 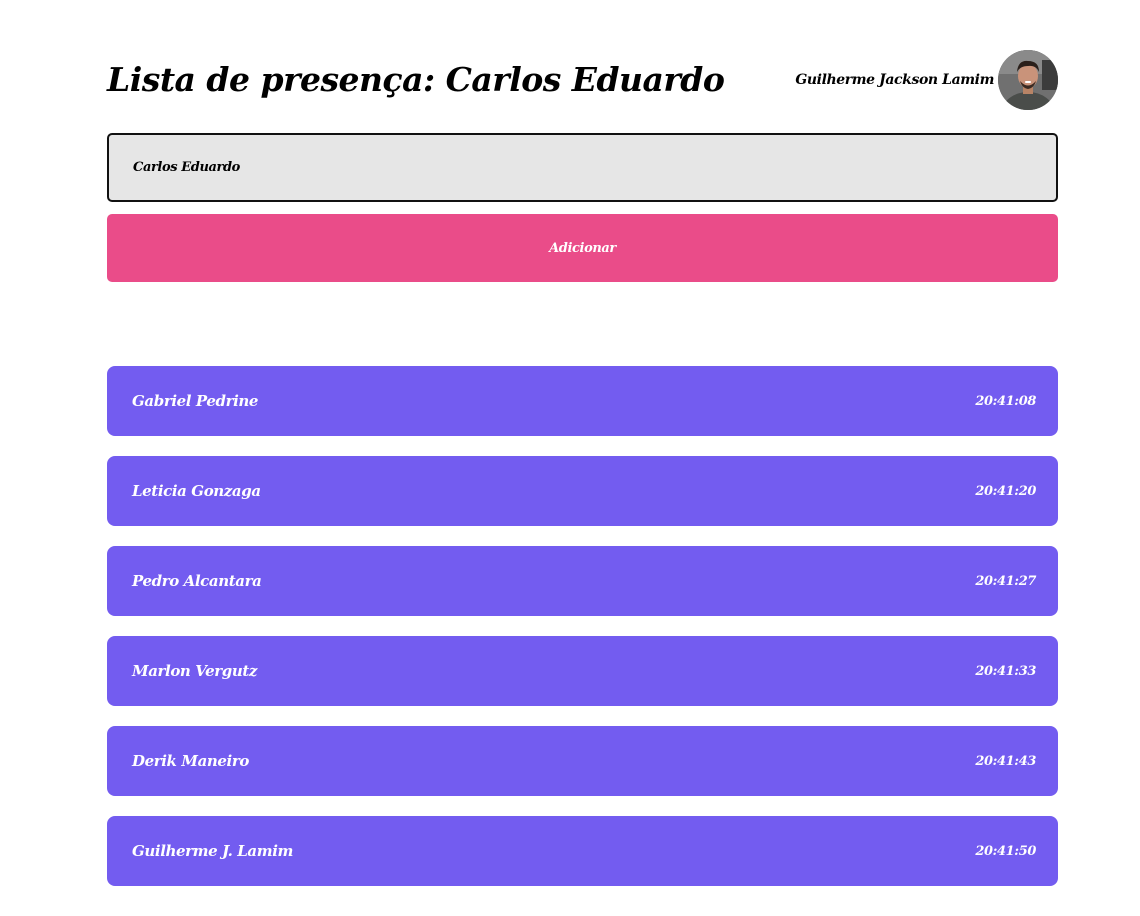 I want to click on attendee-name: Derik Maneiro, so click(x=190, y=761).